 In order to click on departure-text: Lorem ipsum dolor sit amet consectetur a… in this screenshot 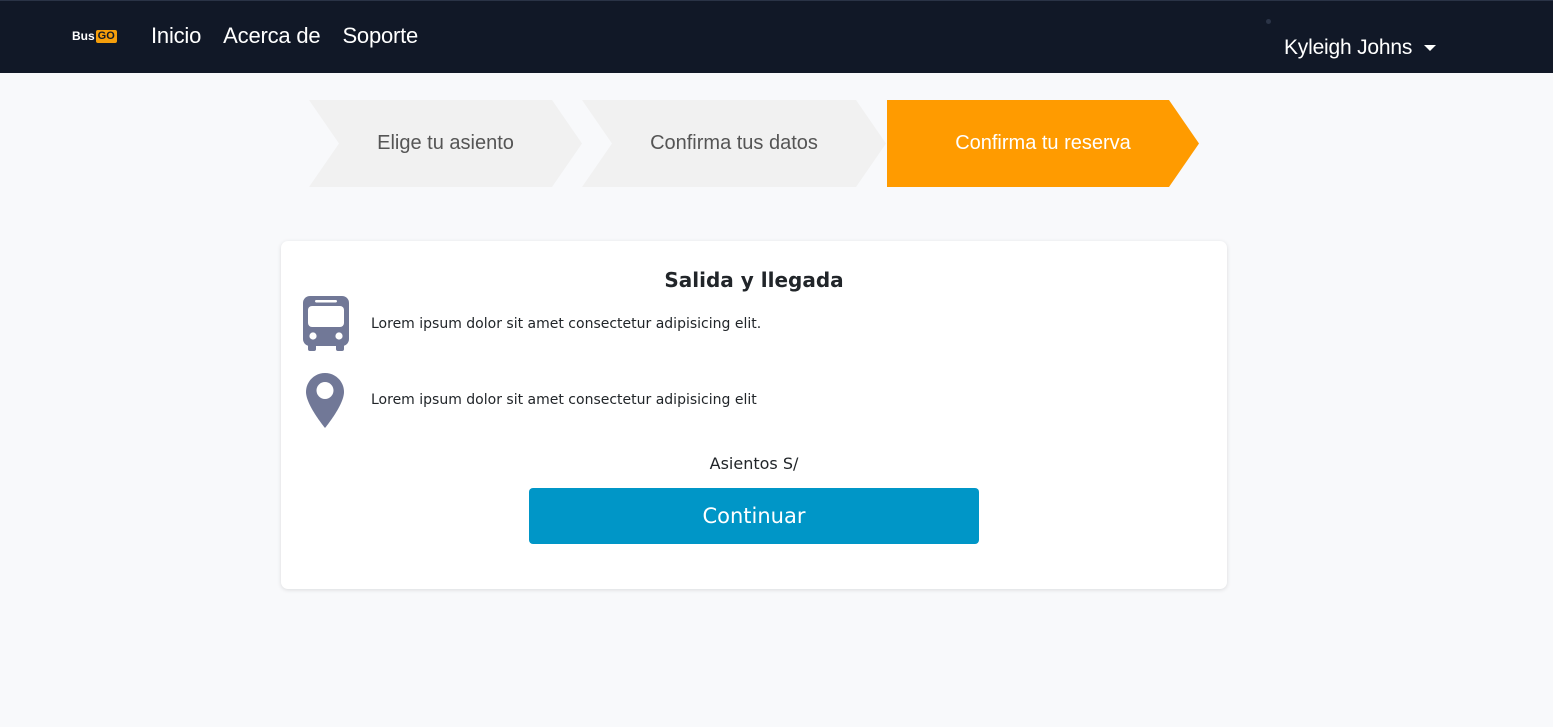, I will do `click(566, 324)`.